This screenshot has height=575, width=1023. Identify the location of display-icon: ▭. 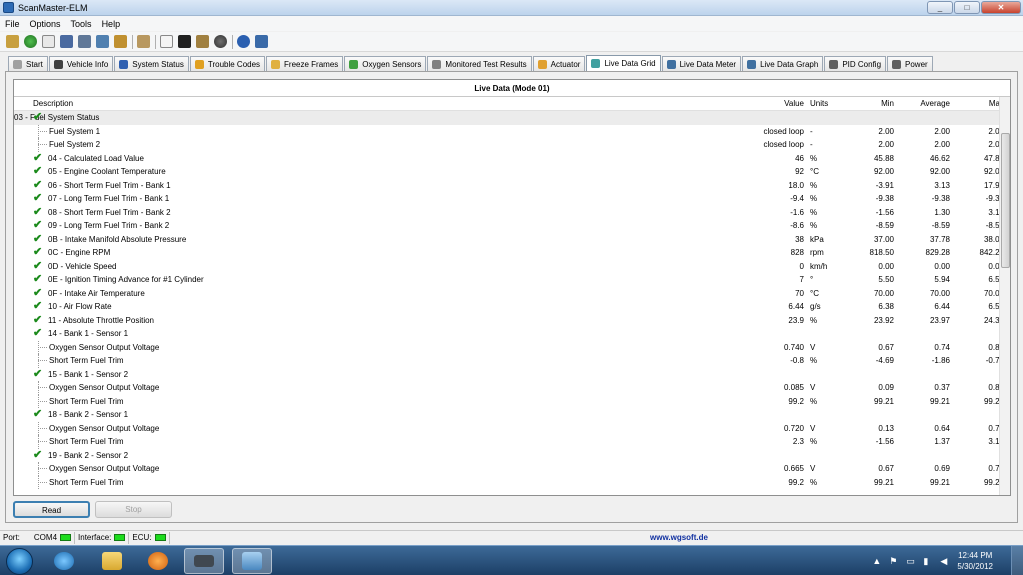
(911, 561).